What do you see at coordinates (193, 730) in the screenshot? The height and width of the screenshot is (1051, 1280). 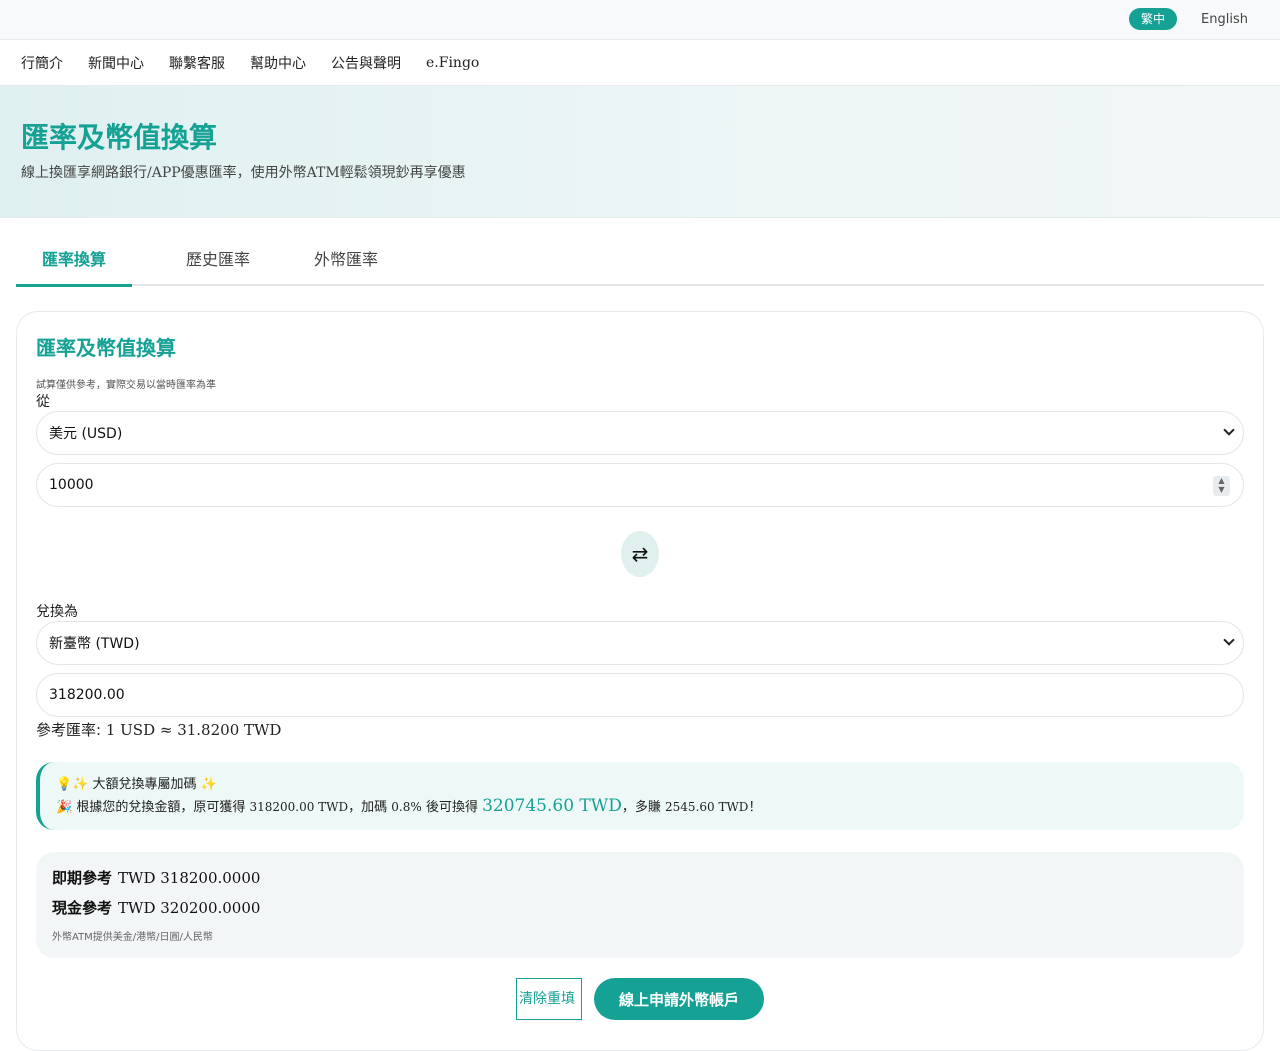 I see `rate-value: 1 USD ≈ 31.8200 TWD` at bounding box center [193, 730].